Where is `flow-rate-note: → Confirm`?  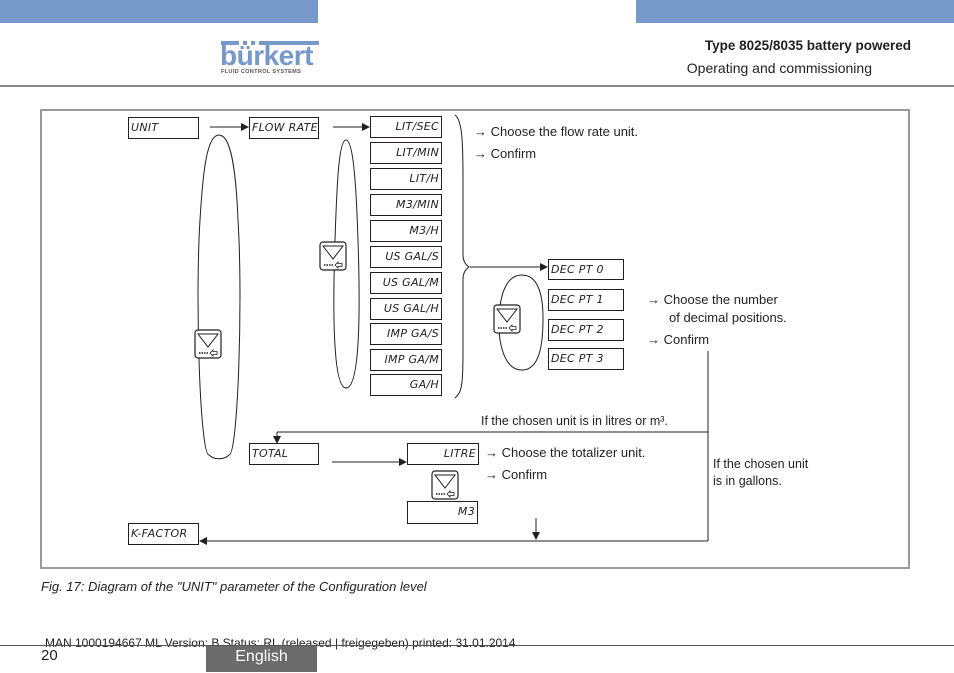
flow-rate-note: → Confirm is located at coordinates (505, 153).